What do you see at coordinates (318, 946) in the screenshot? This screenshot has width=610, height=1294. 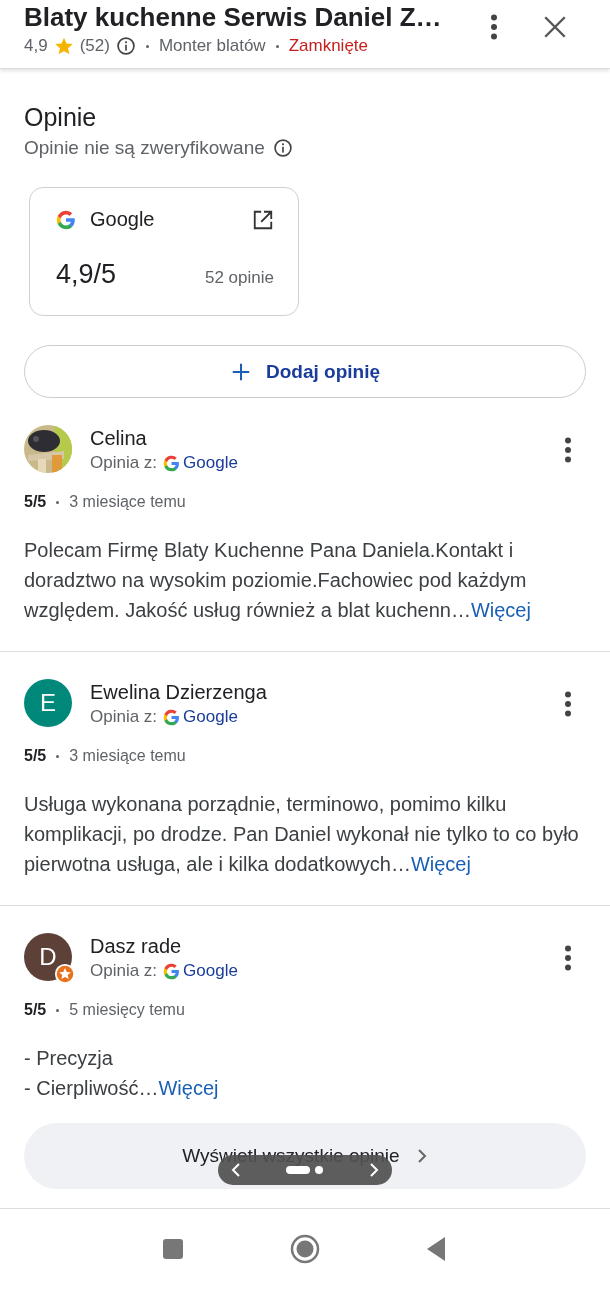 I see `reviewer-name: Dasz rade` at bounding box center [318, 946].